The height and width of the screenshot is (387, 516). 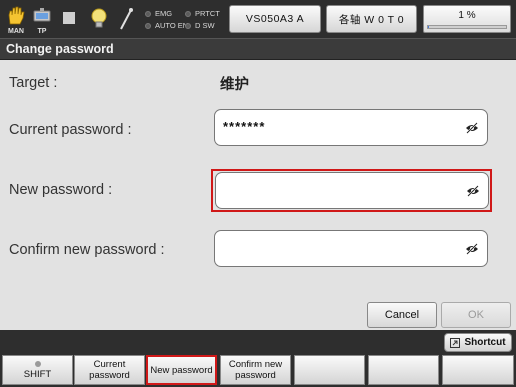 I want to click on man-label: MAN, so click(x=16, y=31).